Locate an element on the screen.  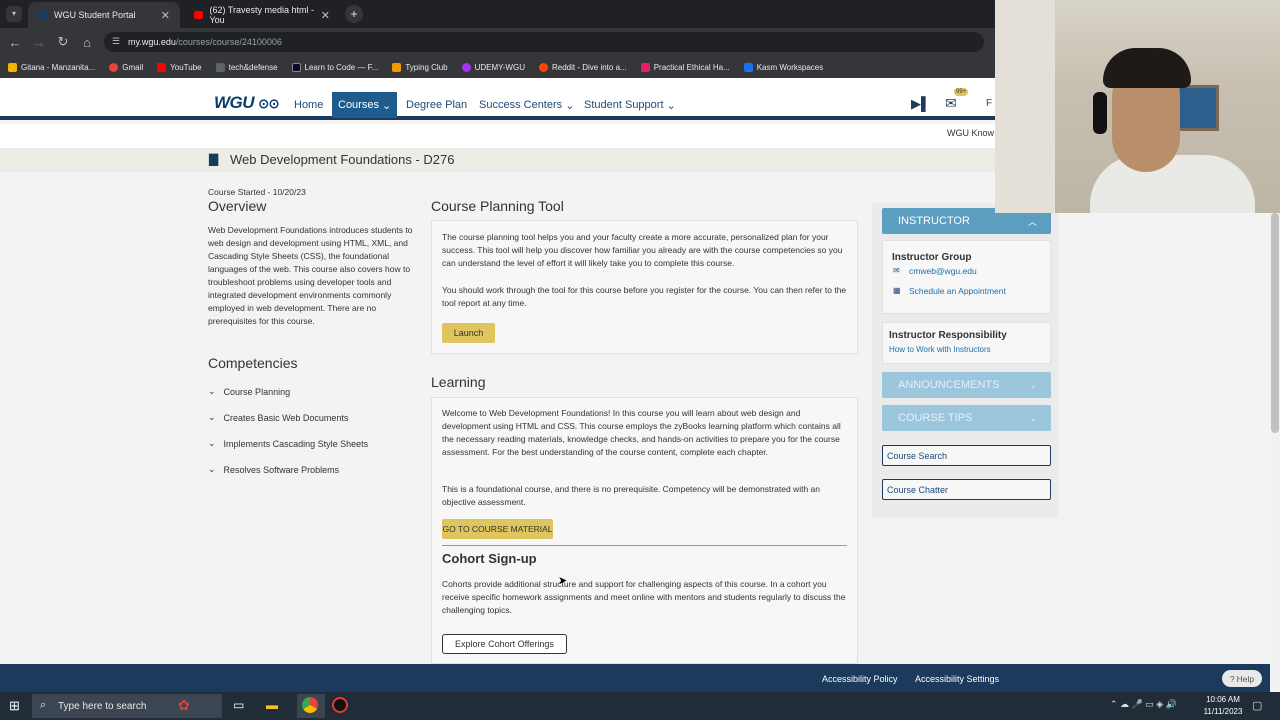
url-path: /courses/course/24100006 is located at coordinates (228, 42).